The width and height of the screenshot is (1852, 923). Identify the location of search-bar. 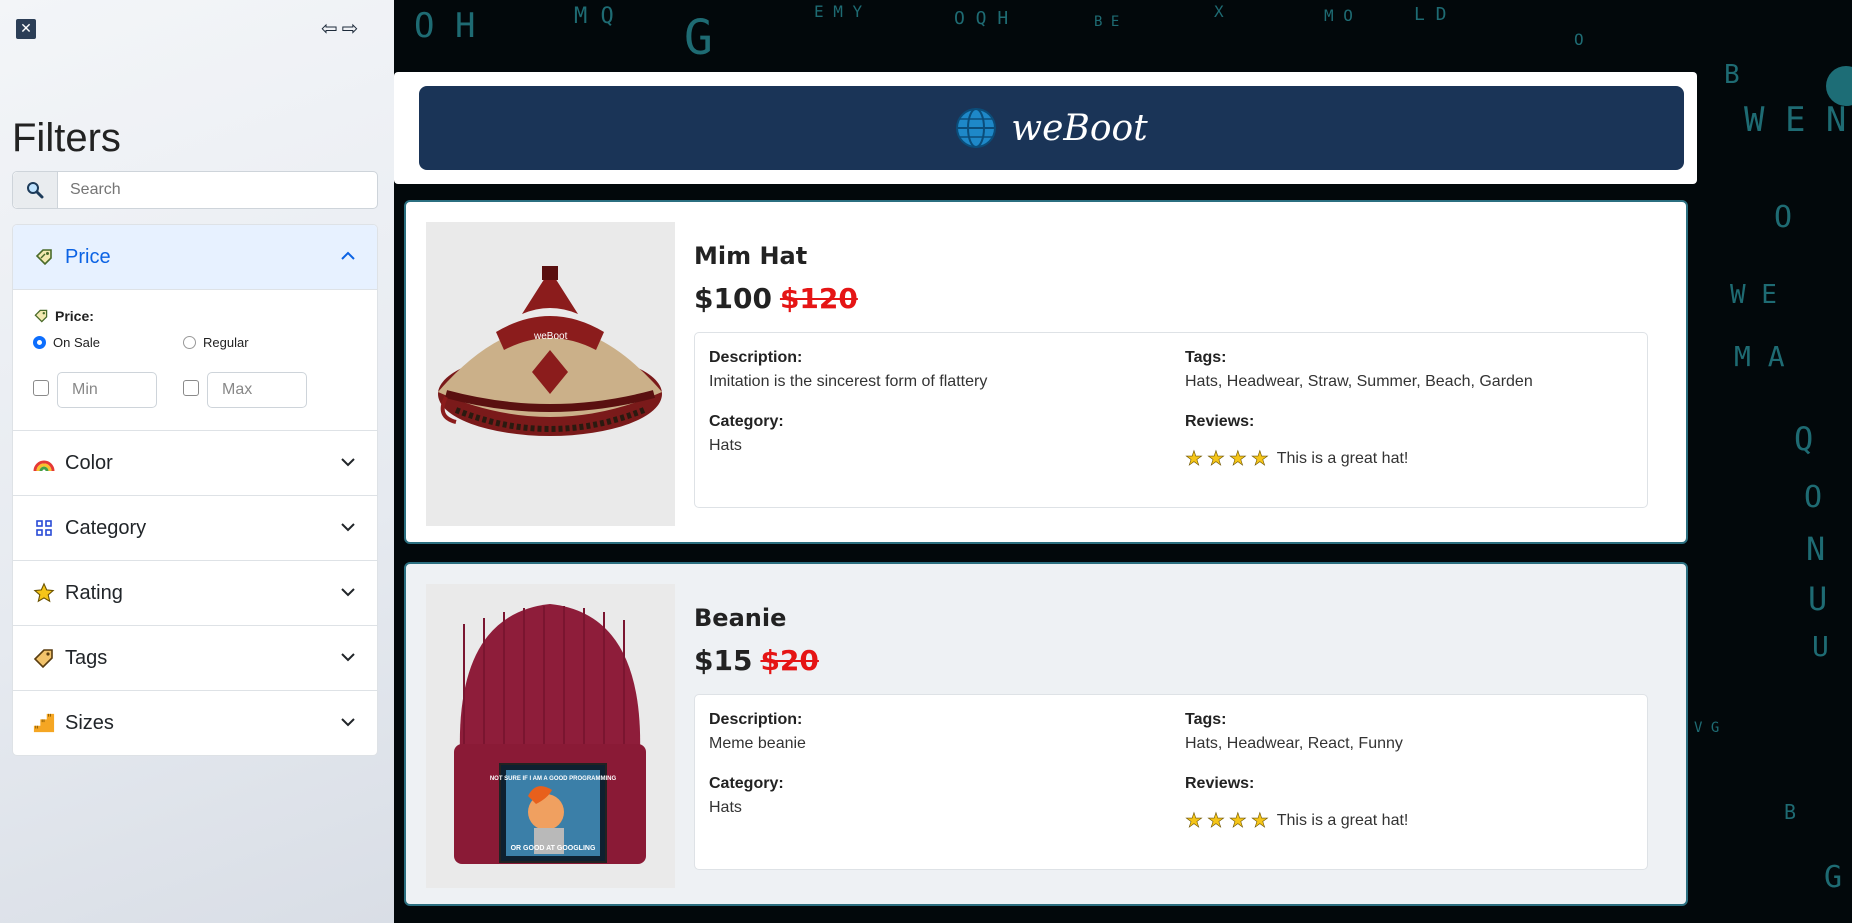
(195, 190).